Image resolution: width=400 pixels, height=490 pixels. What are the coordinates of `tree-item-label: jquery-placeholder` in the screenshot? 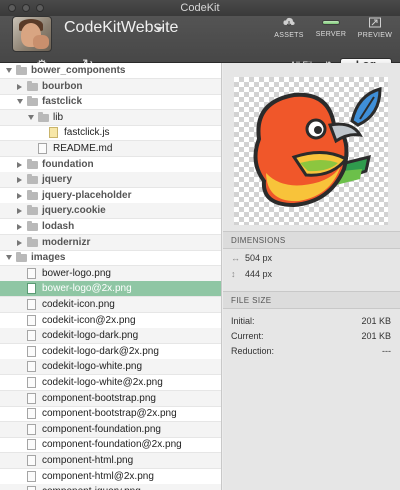 It's located at (87, 195).